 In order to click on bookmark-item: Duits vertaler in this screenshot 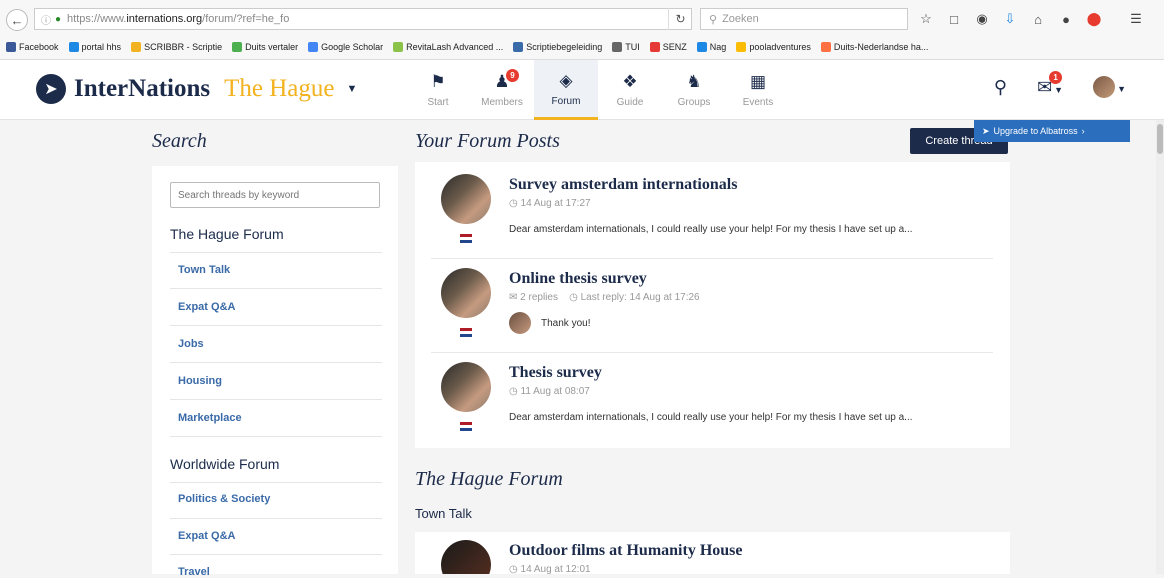, I will do `click(265, 47)`.